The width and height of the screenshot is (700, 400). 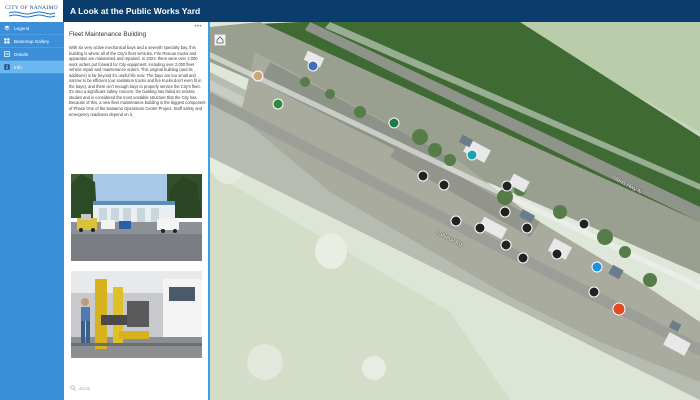 What do you see at coordinates (198, 27) in the screenshot?
I see `panel-options-button: •••` at bounding box center [198, 27].